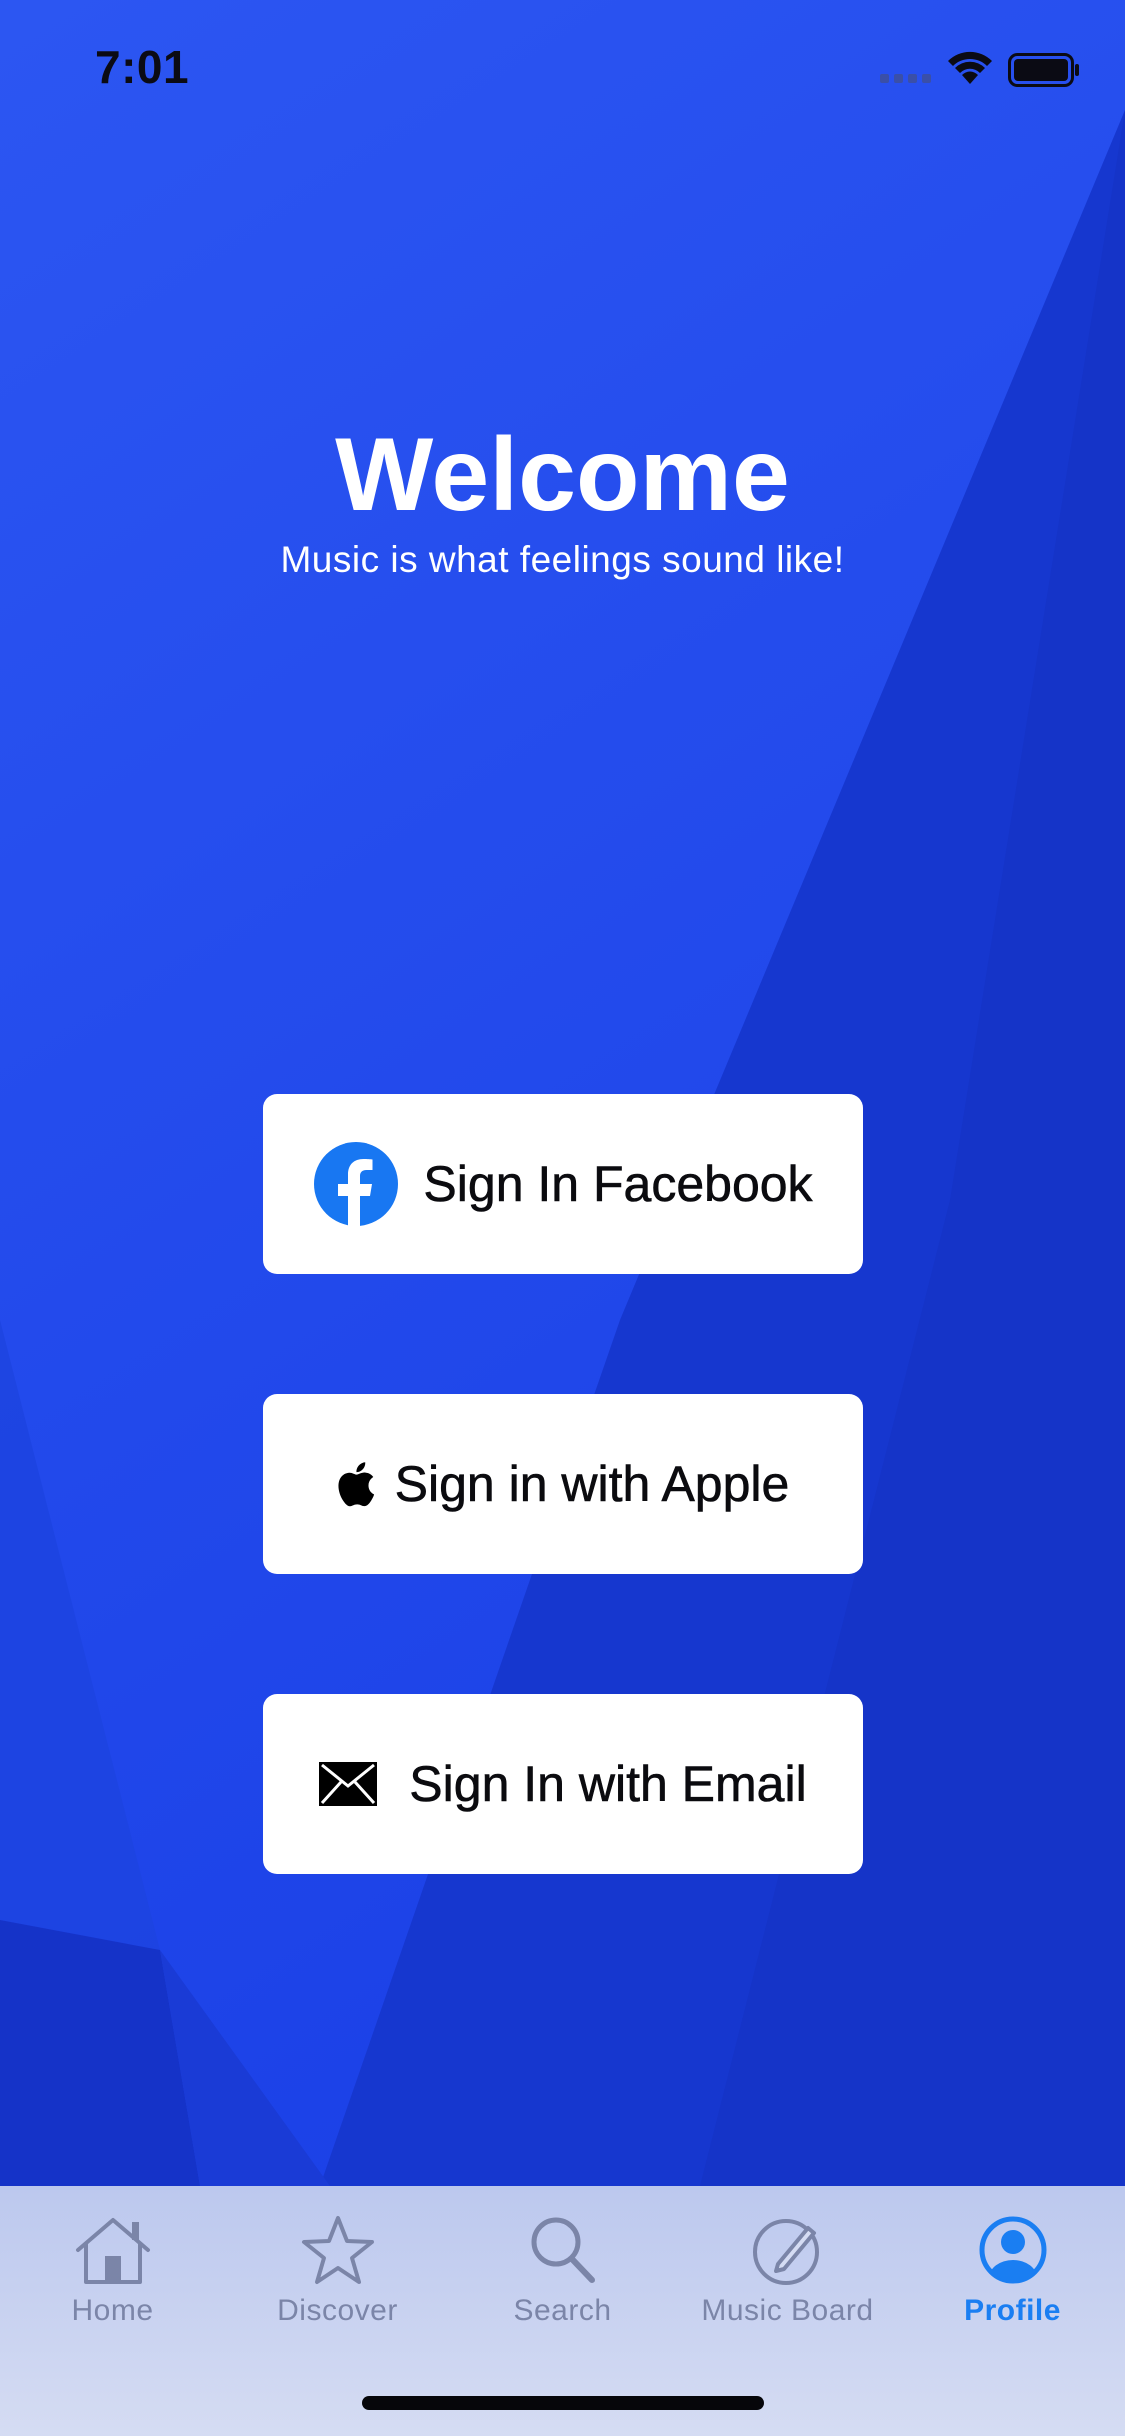 This screenshot has width=1125, height=2436. I want to click on tab-music-board: Music Board, so click(787, 2268).